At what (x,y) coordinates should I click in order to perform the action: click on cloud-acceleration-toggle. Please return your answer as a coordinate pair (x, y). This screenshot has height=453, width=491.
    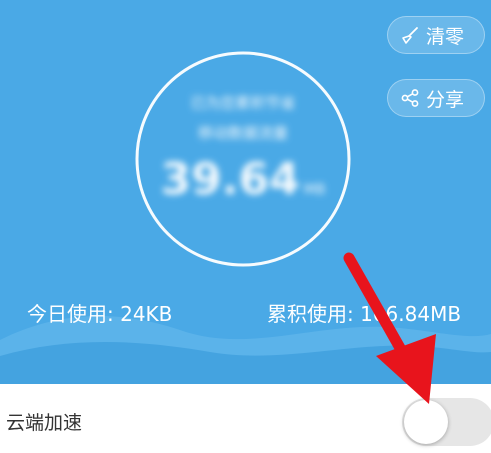
    Looking at the image, I should click on (446, 422).